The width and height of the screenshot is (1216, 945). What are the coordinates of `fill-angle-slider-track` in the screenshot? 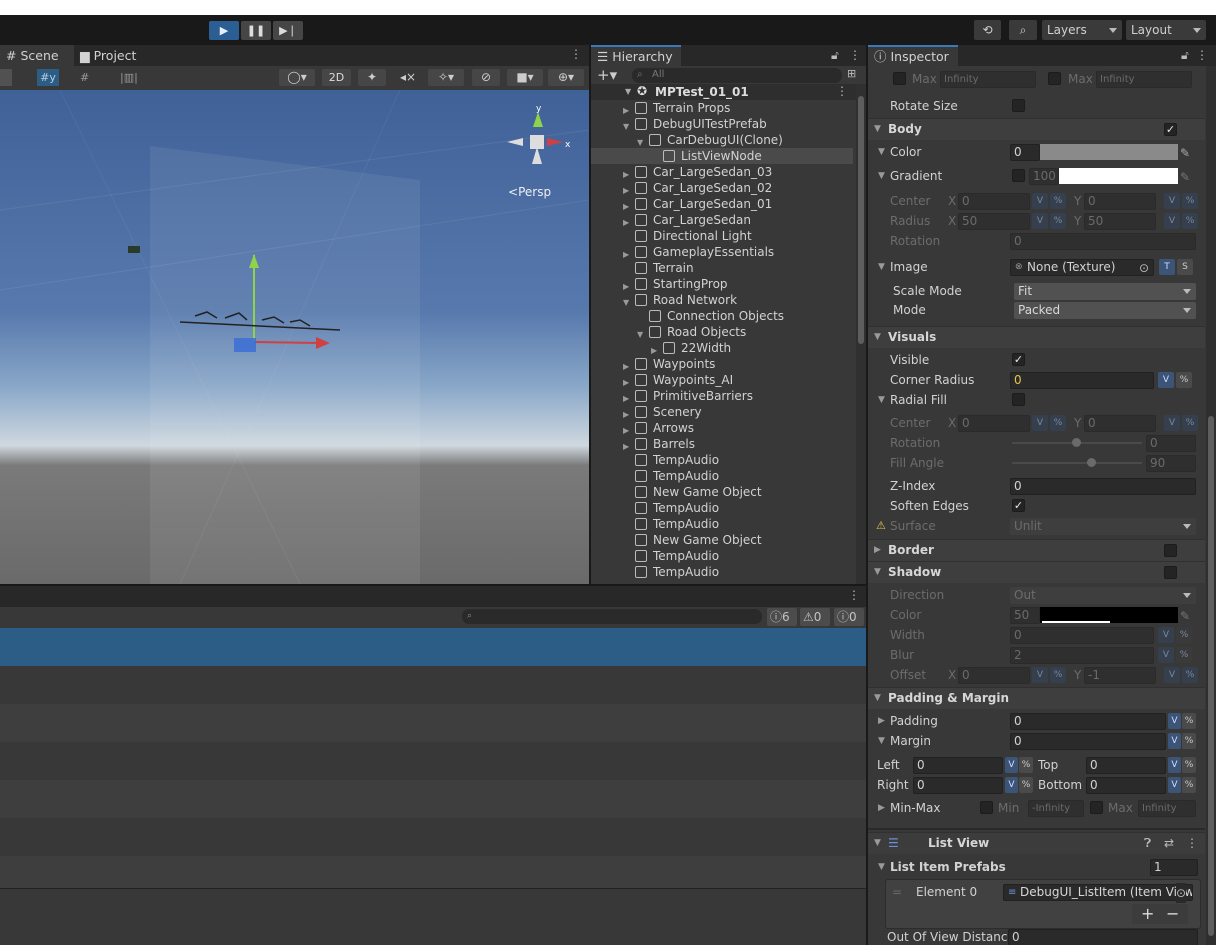 It's located at (1077, 463).